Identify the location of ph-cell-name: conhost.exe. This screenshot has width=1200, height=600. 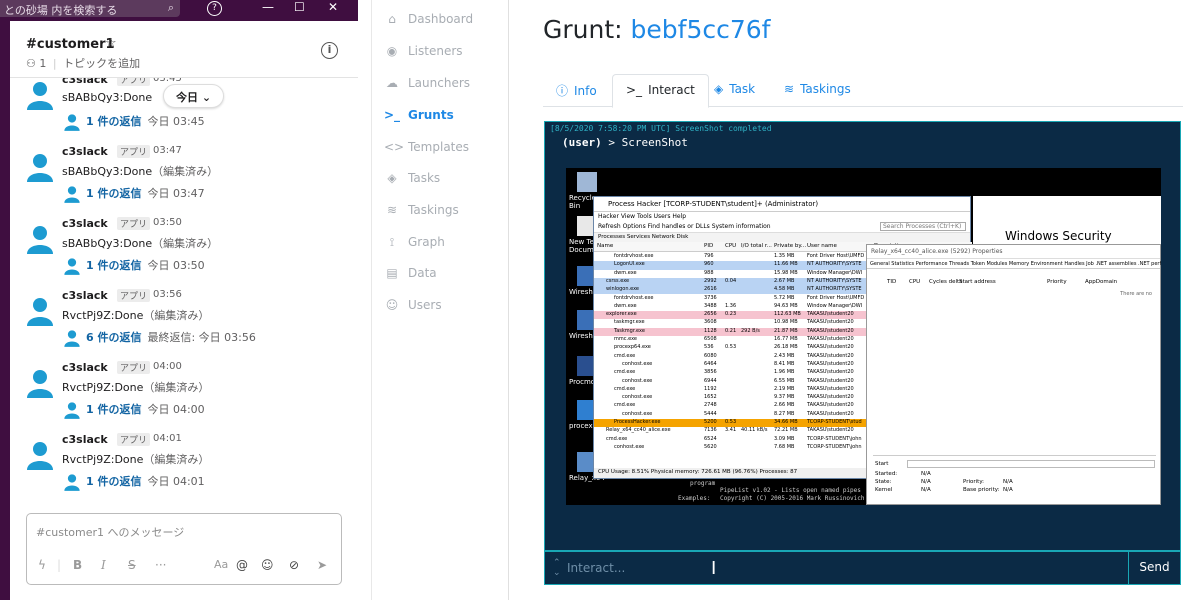
(637, 397).